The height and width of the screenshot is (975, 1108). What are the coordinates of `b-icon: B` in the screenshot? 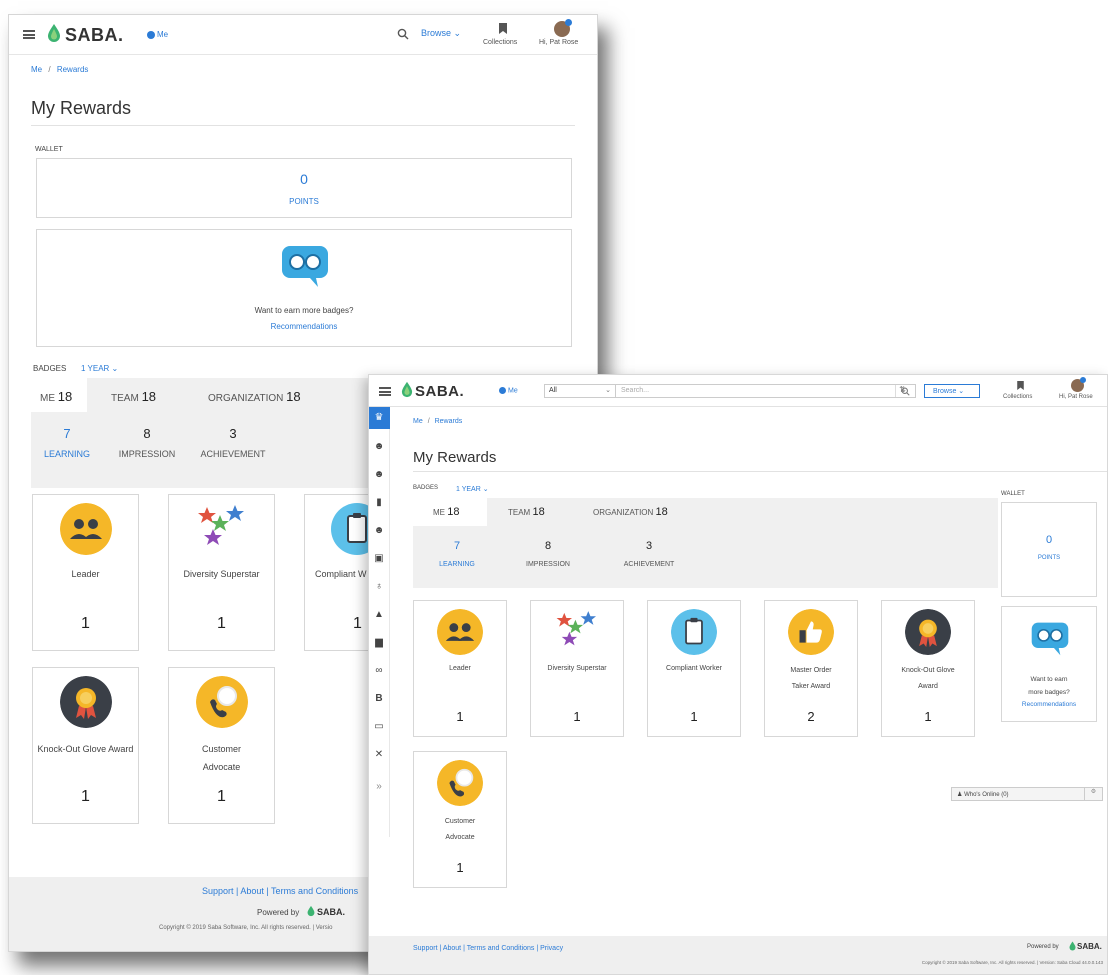 It's located at (379, 699).